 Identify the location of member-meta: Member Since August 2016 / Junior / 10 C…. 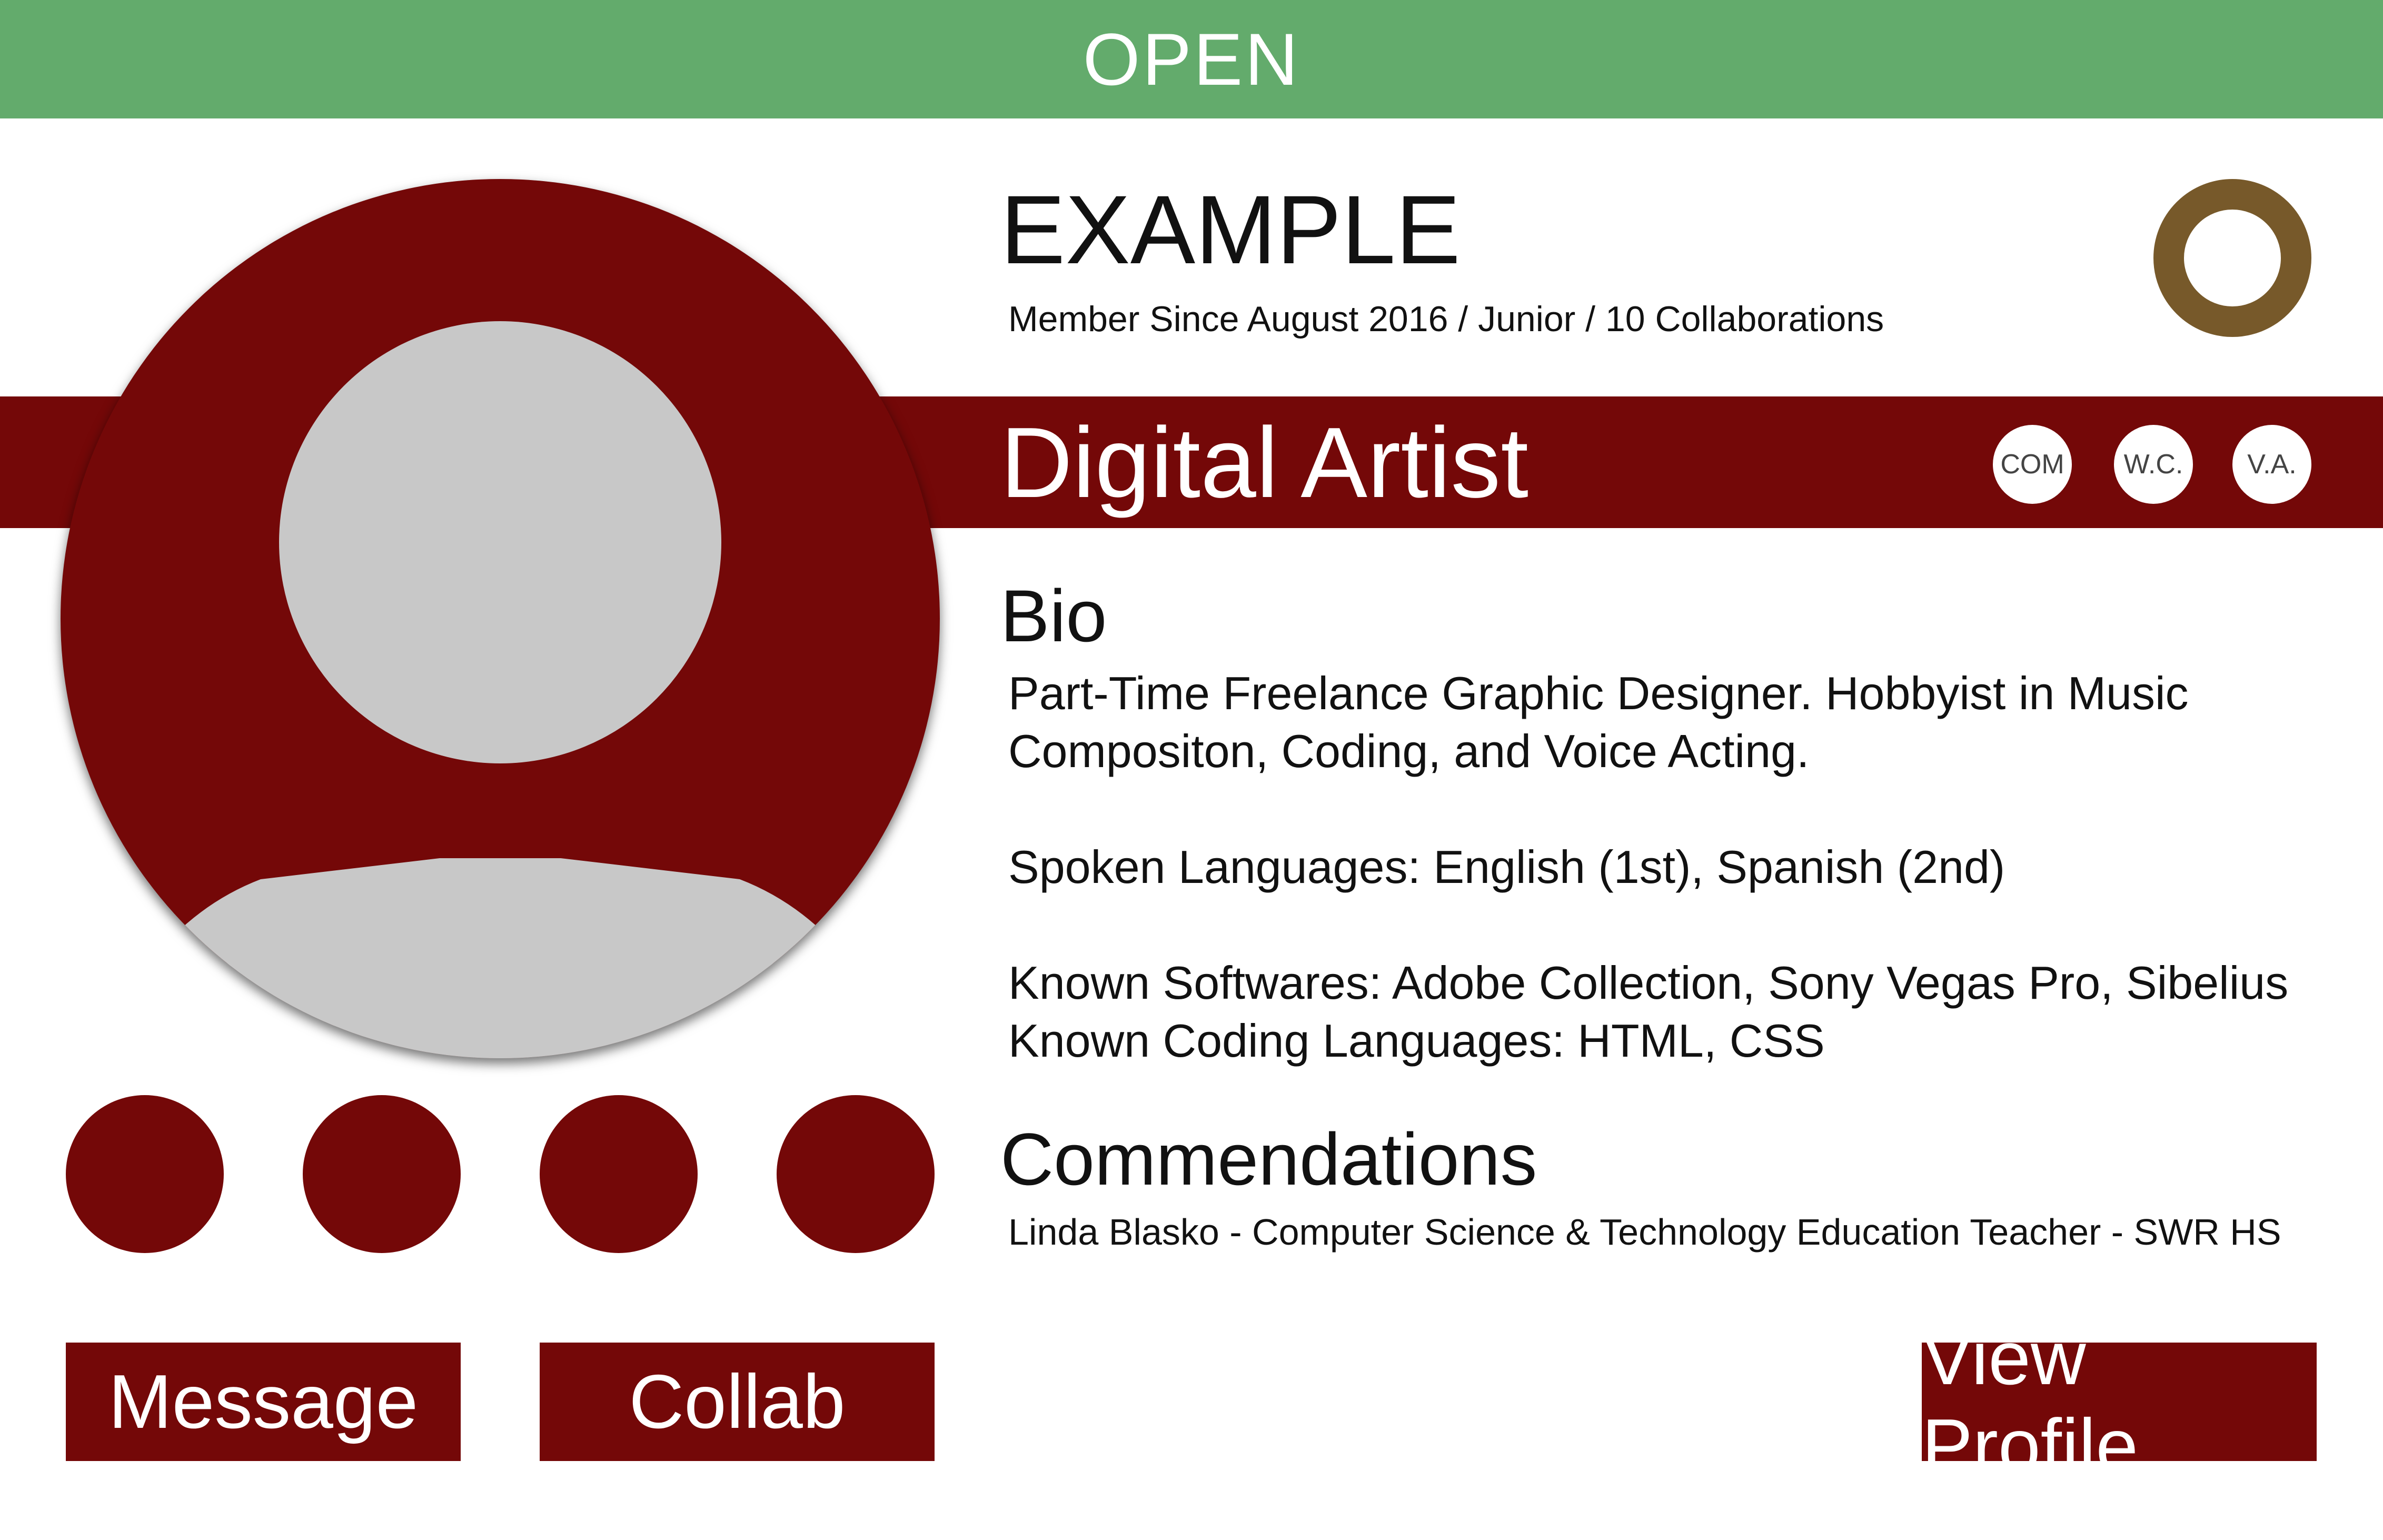
(1446, 319).